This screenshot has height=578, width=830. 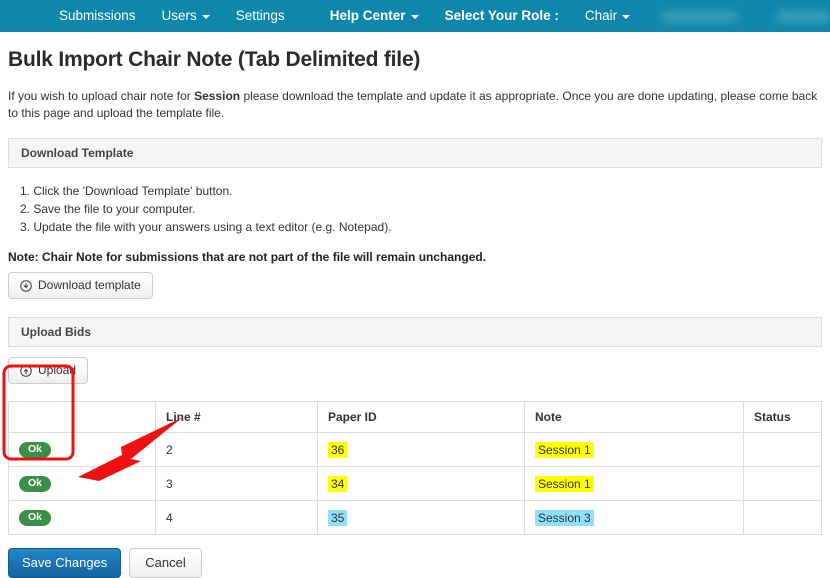 What do you see at coordinates (236, 483) in the screenshot?
I see `cell-line: 3` at bounding box center [236, 483].